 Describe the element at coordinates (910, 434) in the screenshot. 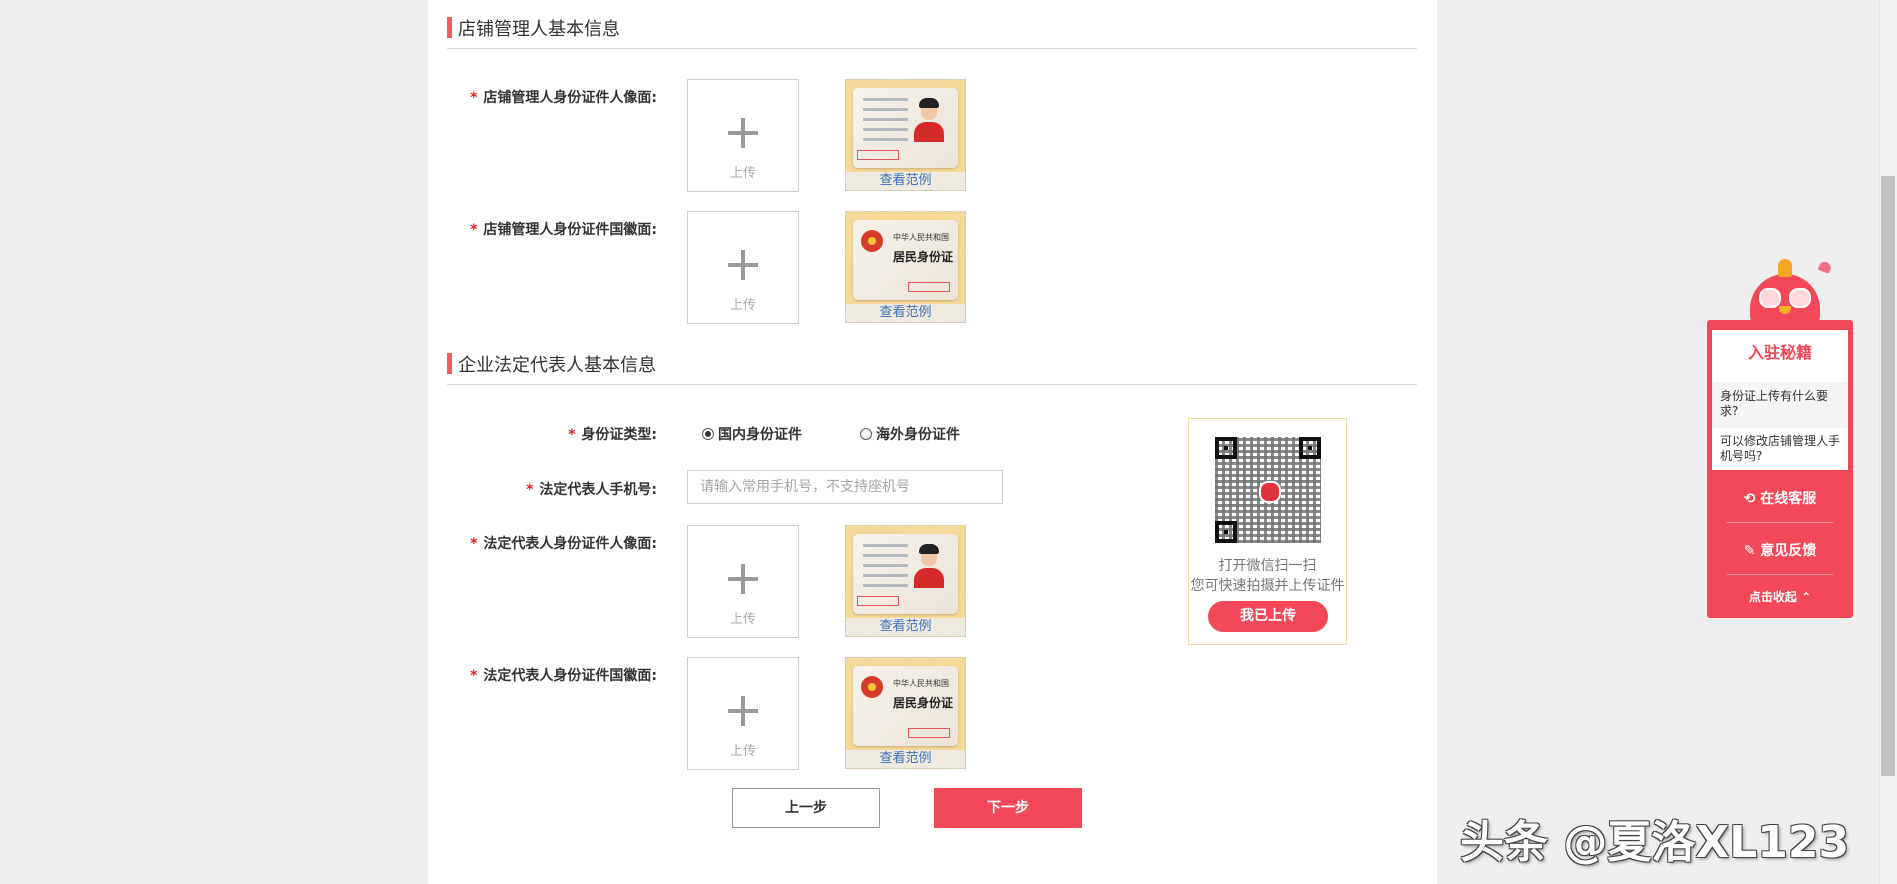

I see `radio-overseas-id: 海外身份证件` at that location.